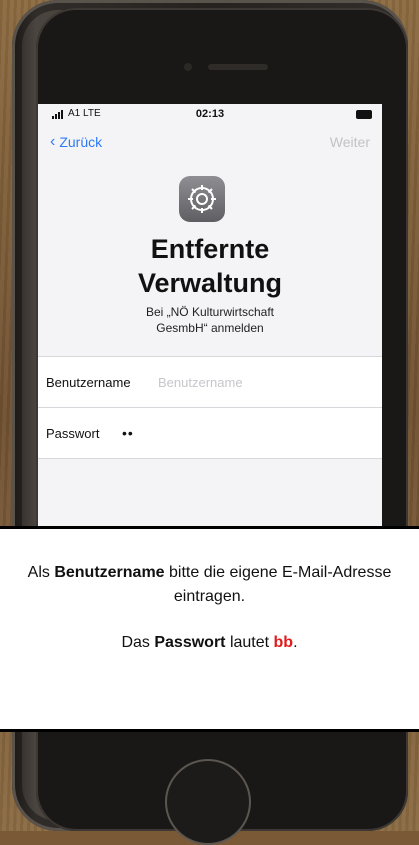 This screenshot has width=419, height=845. I want to click on login-form: Benutzername Passwort ••, so click(210, 407).